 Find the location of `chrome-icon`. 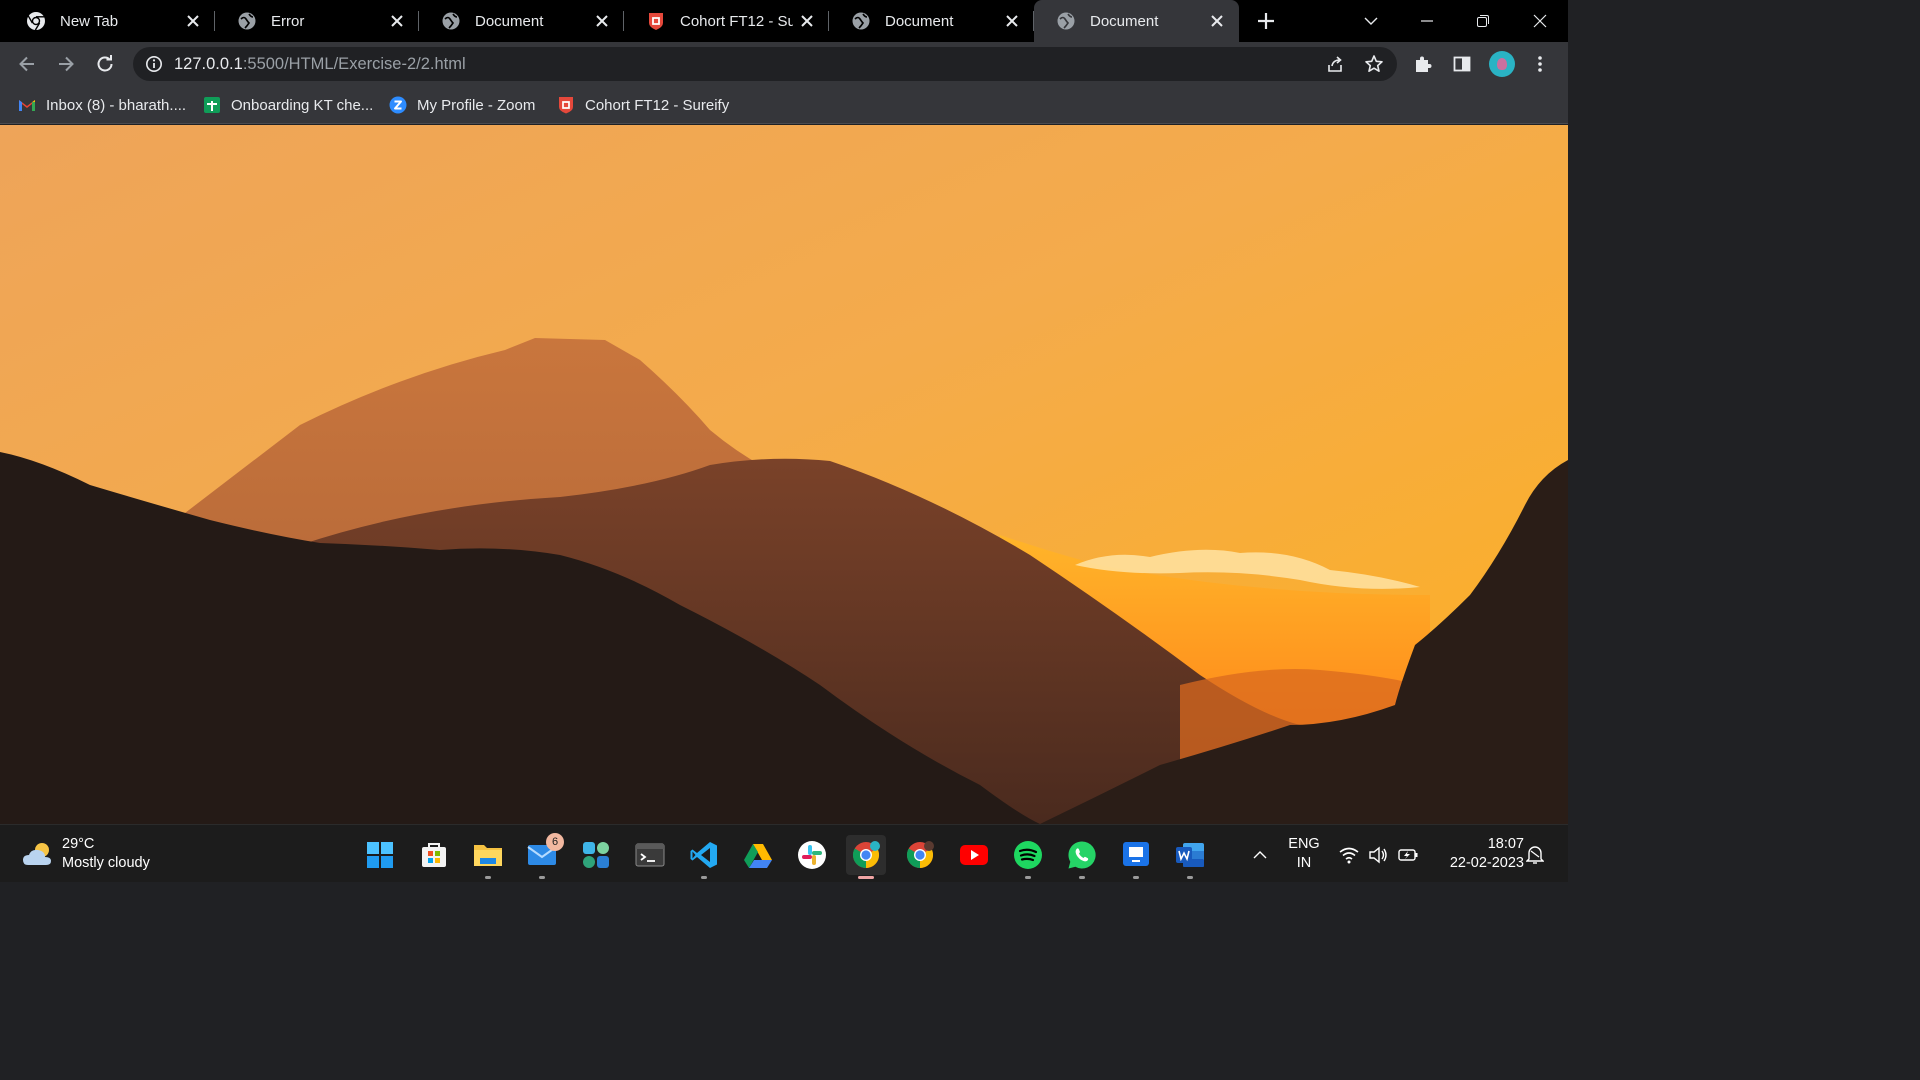

chrome-icon is located at coordinates (36, 21).